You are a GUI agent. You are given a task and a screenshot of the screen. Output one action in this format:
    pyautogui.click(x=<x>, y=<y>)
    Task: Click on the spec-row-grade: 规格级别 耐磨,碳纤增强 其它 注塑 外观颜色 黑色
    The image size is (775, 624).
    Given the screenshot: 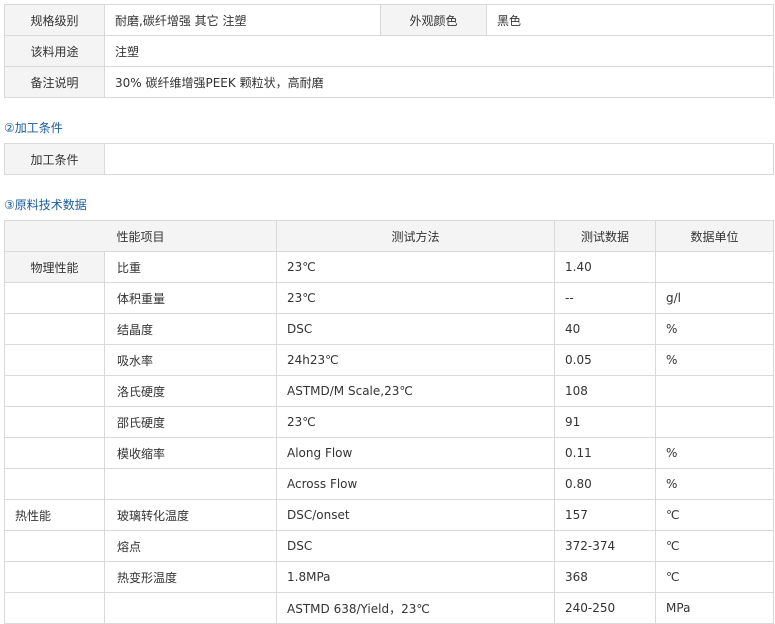 What is the action you would take?
    pyautogui.click(x=389, y=20)
    